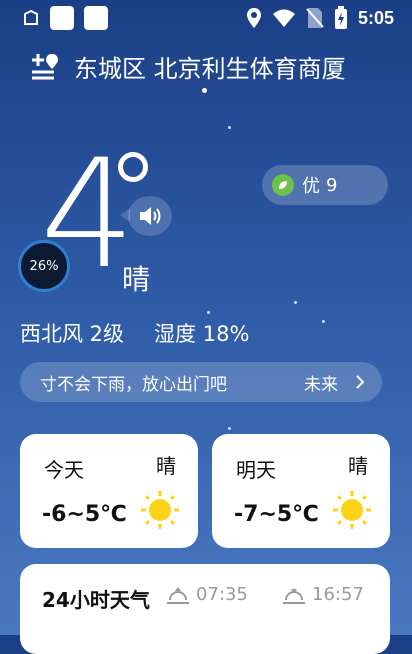 The image size is (412, 654). I want to click on location-icon, so click(253, 18).